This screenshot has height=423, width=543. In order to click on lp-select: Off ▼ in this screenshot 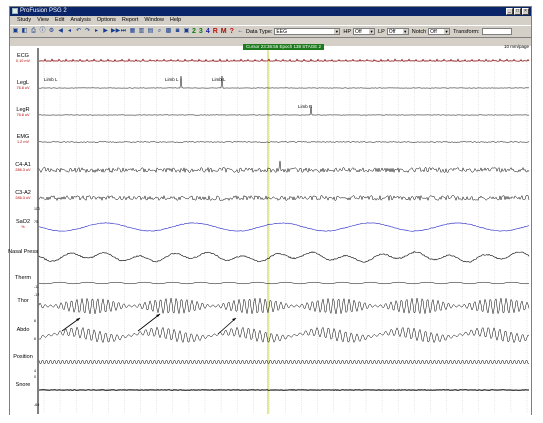, I will do `click(397, 31)`.